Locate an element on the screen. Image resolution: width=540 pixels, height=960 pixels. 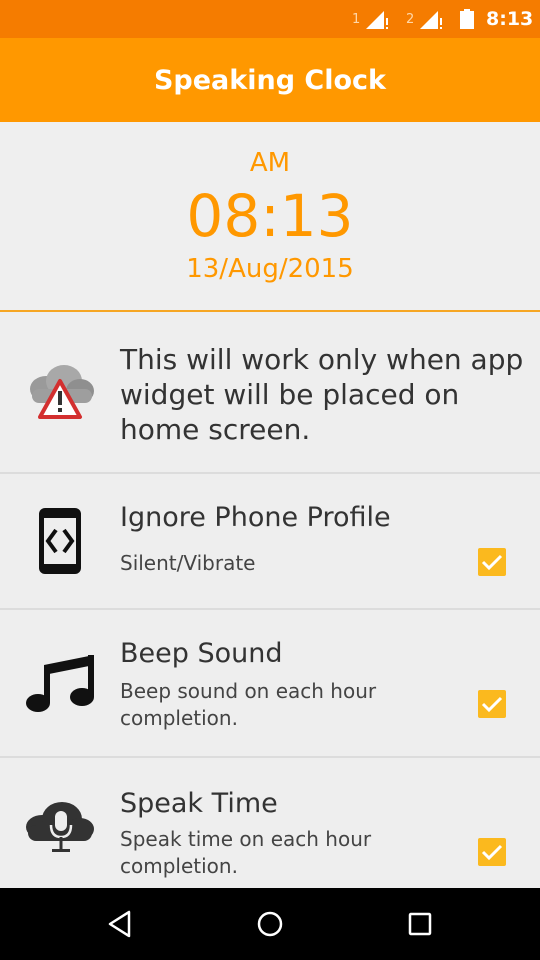
speak-time-checkbox is located at coordinates (492, 852).